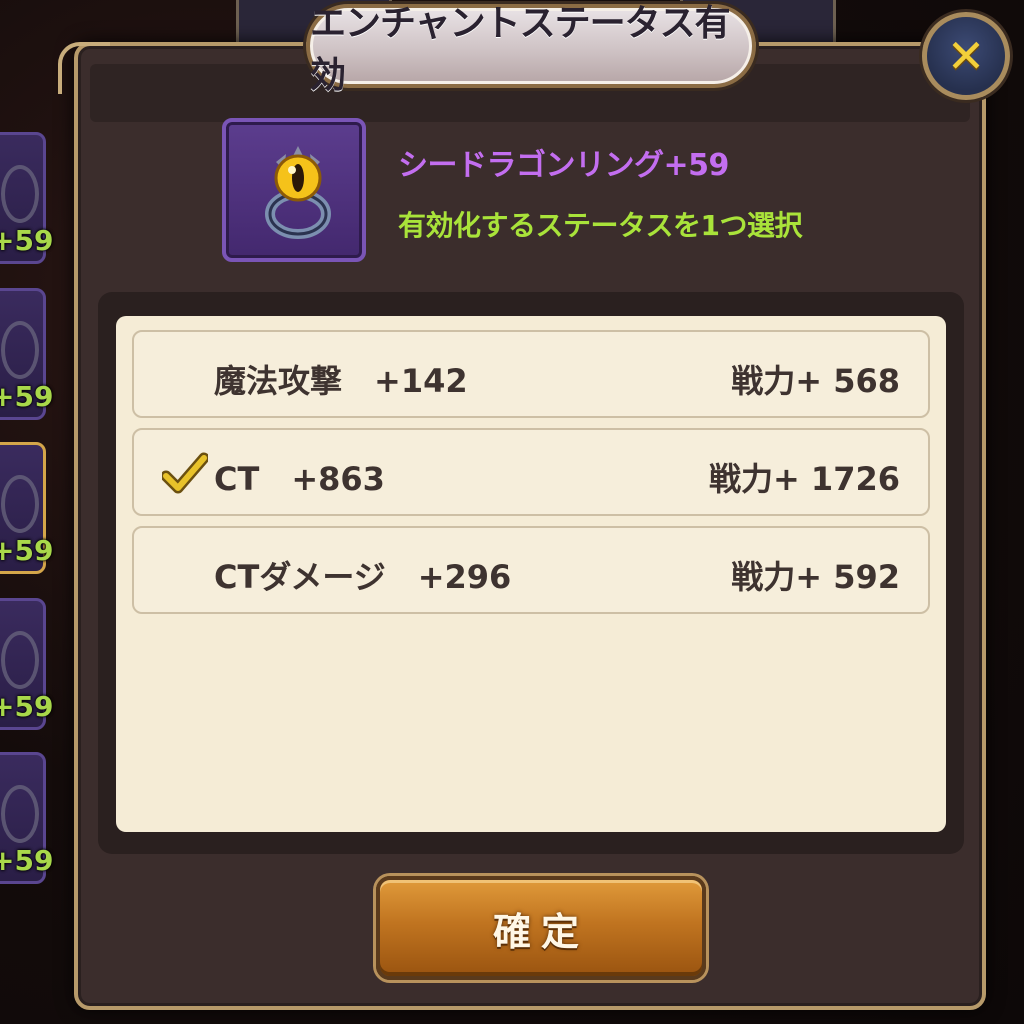 This screenshot has width=1024, height=1024. What do you see at coordinates (299, 479) in the screenshot?
I see `stat-name: CT +863` at bounding box center [299, 479].